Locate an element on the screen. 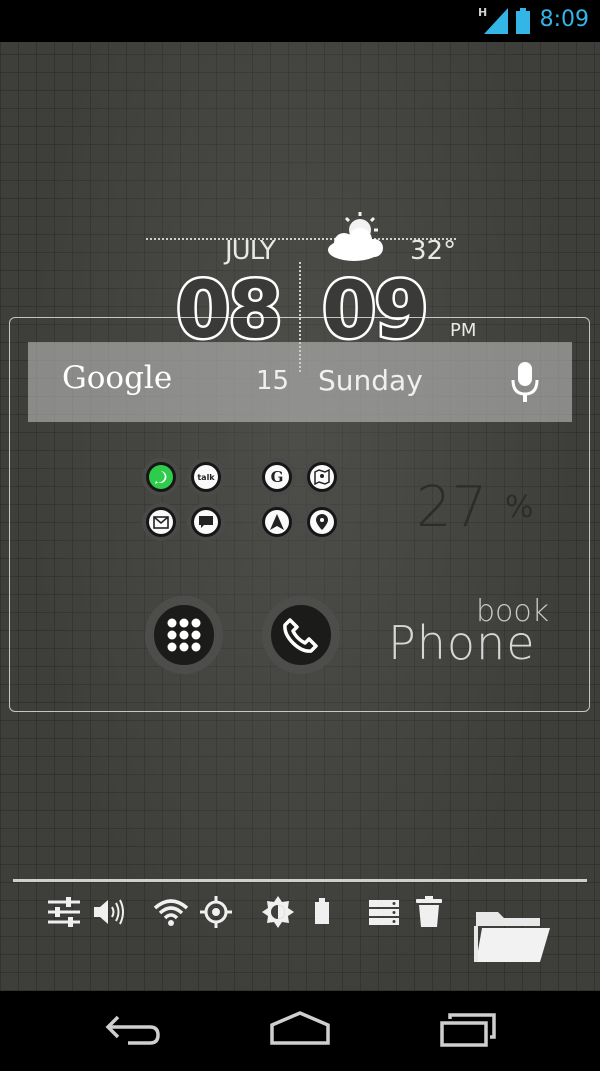 This screenshot has height=1071, width=600. phone-icon is located at coordinates (300, 635).